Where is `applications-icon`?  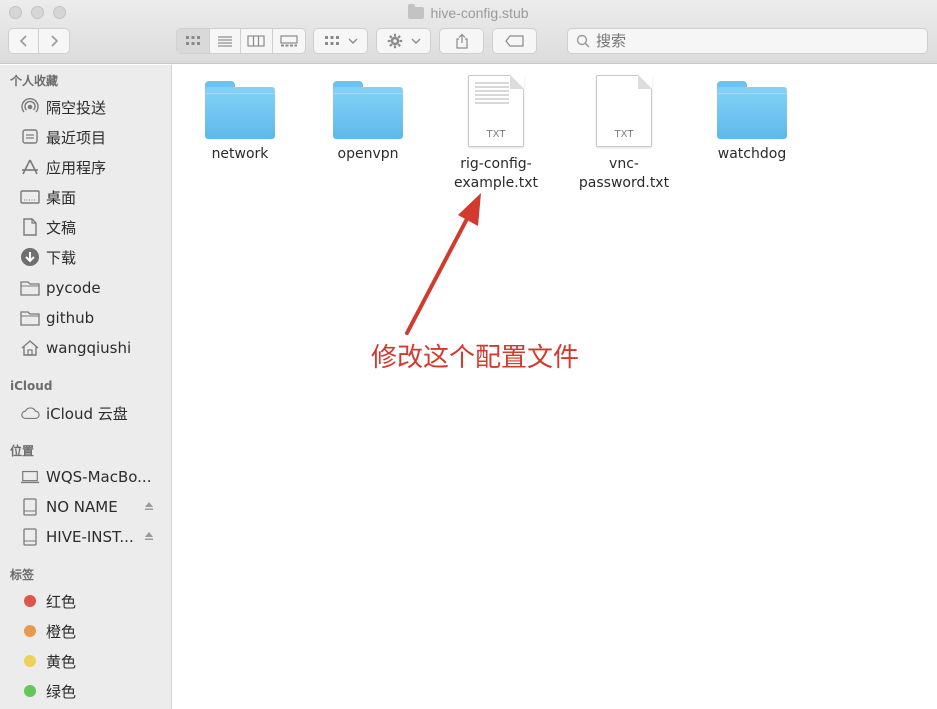
applications-icon is located at coordinates (30, 167).